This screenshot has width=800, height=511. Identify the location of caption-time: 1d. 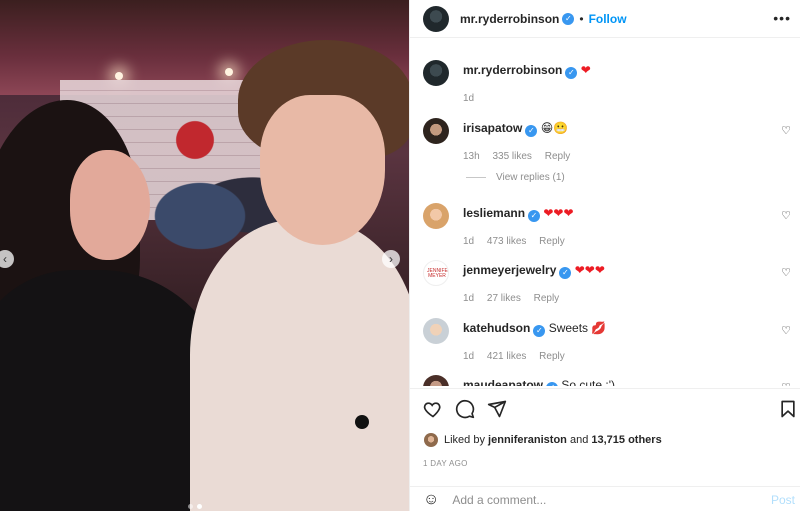
(468, 98).